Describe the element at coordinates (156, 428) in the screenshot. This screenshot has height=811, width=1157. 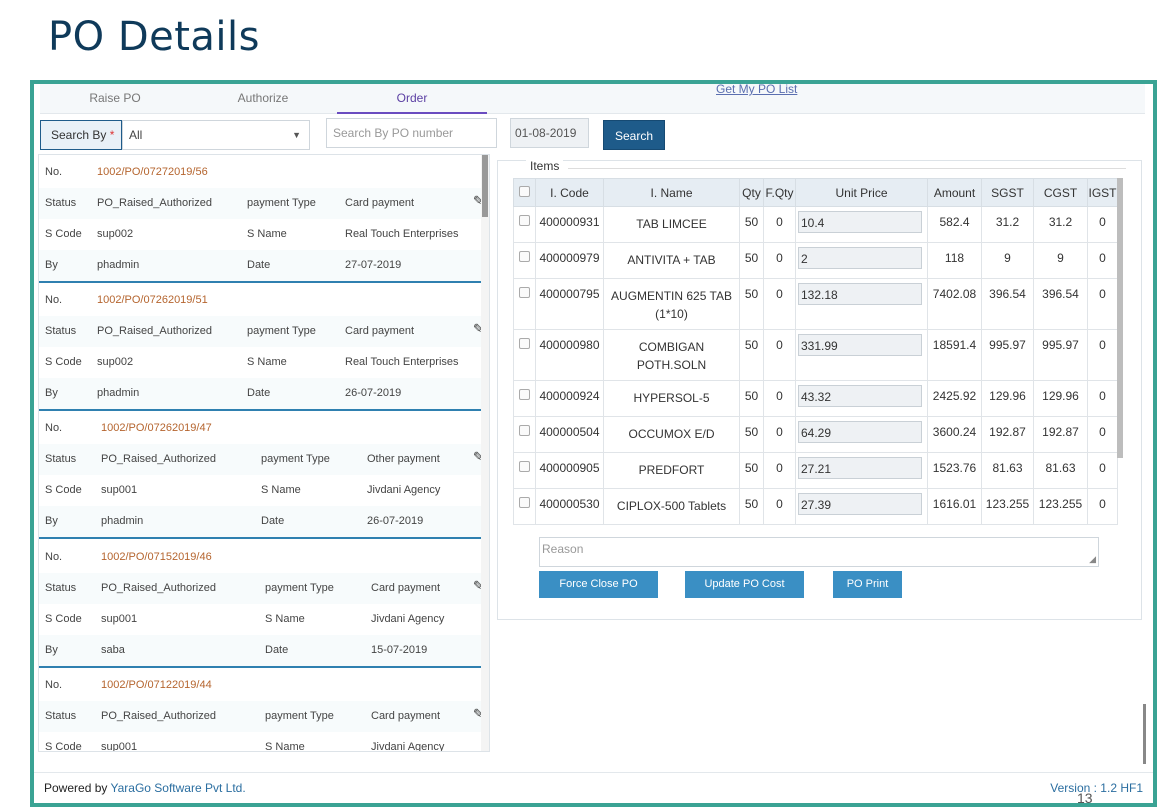
I see `po-number: 1002/PO/07262019/47` at that location.